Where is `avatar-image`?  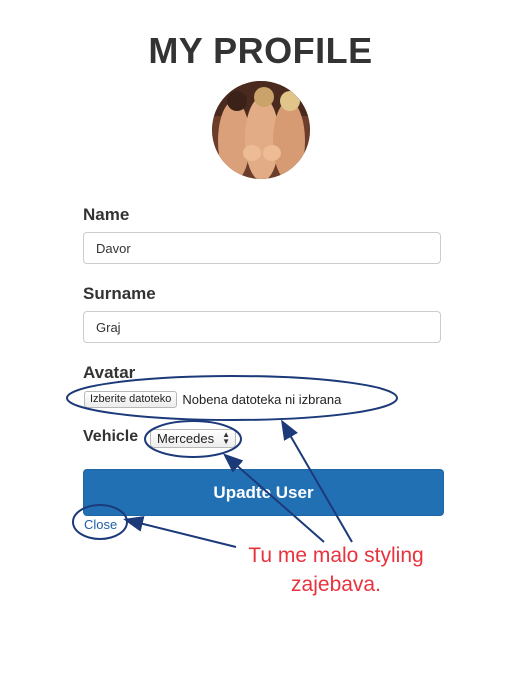 avatar-image is located at coordinates (261, 130).